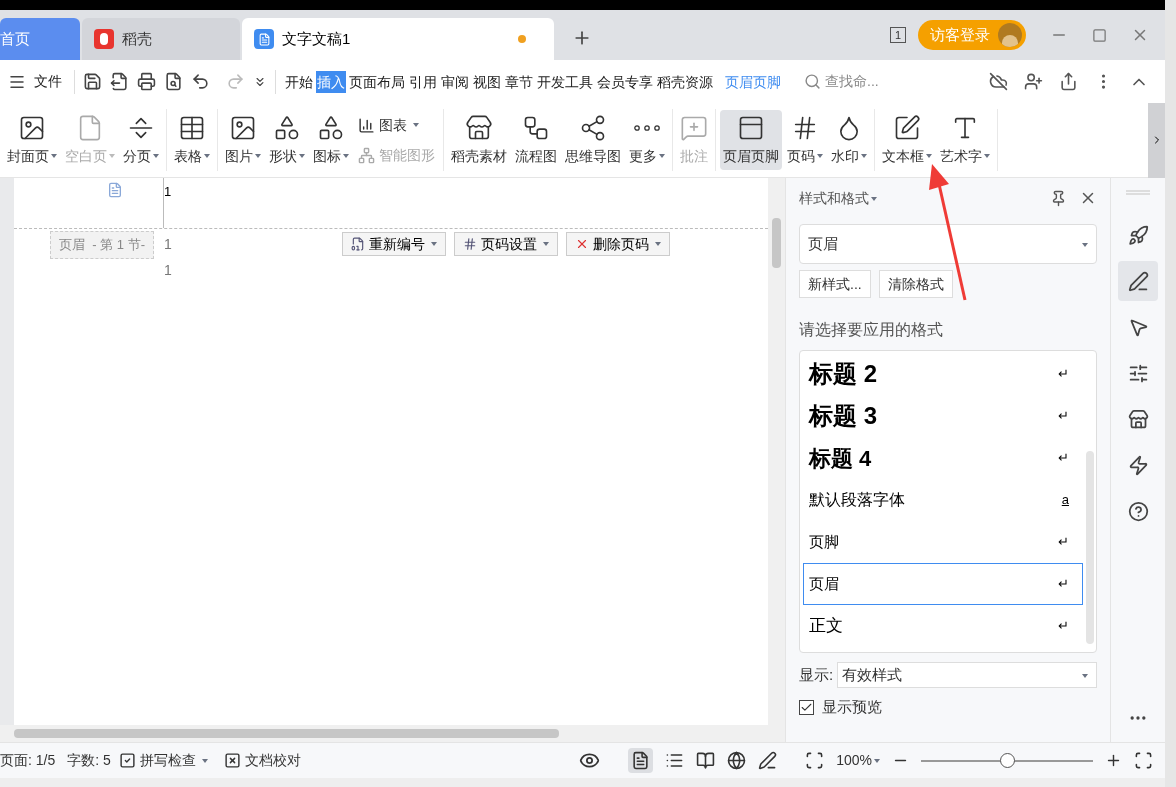  What do you see at coordinates (505, 244) in the screenshot?
I see `header-tool-button: 页码设置` at bounding box center [505, 244].